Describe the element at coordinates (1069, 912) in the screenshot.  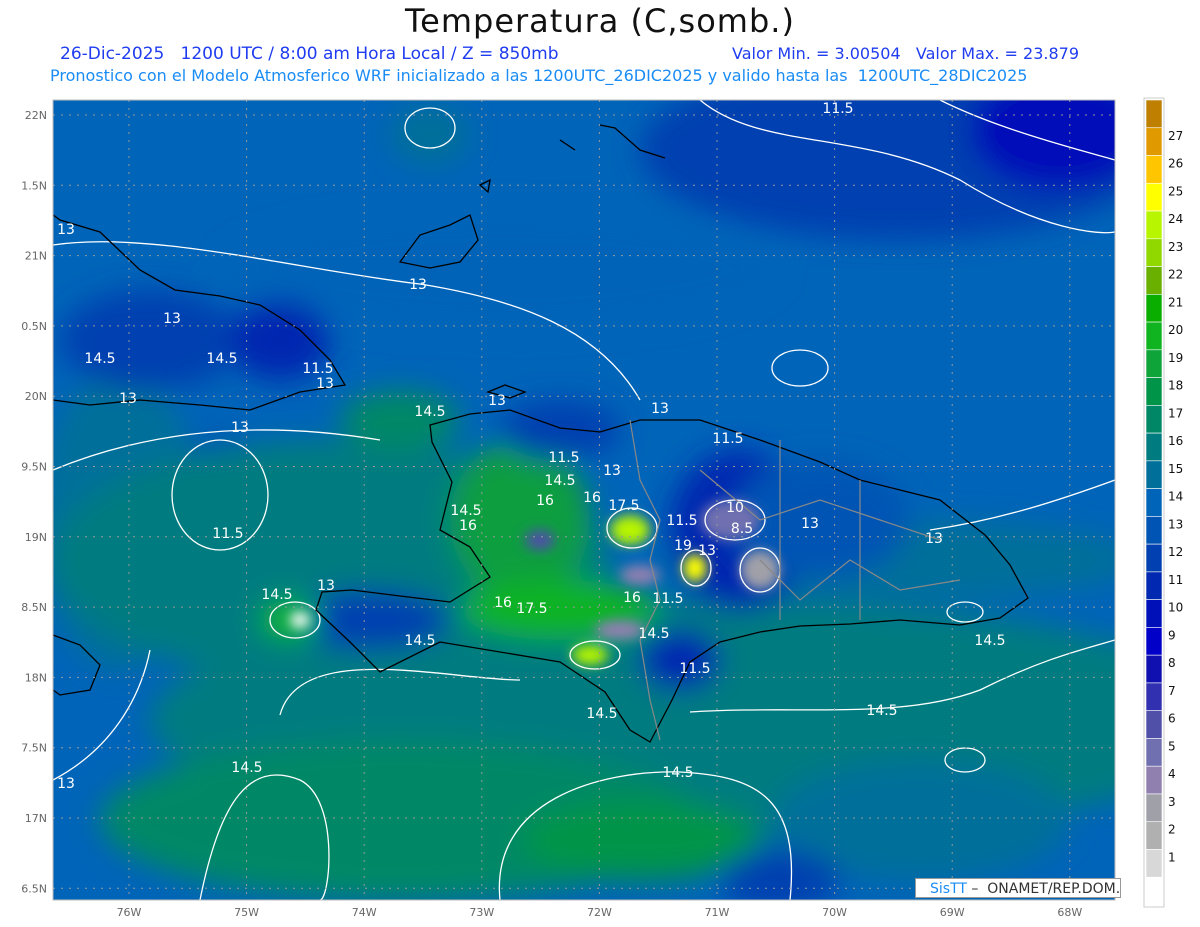
I see `lon-label: 68W` at that location.